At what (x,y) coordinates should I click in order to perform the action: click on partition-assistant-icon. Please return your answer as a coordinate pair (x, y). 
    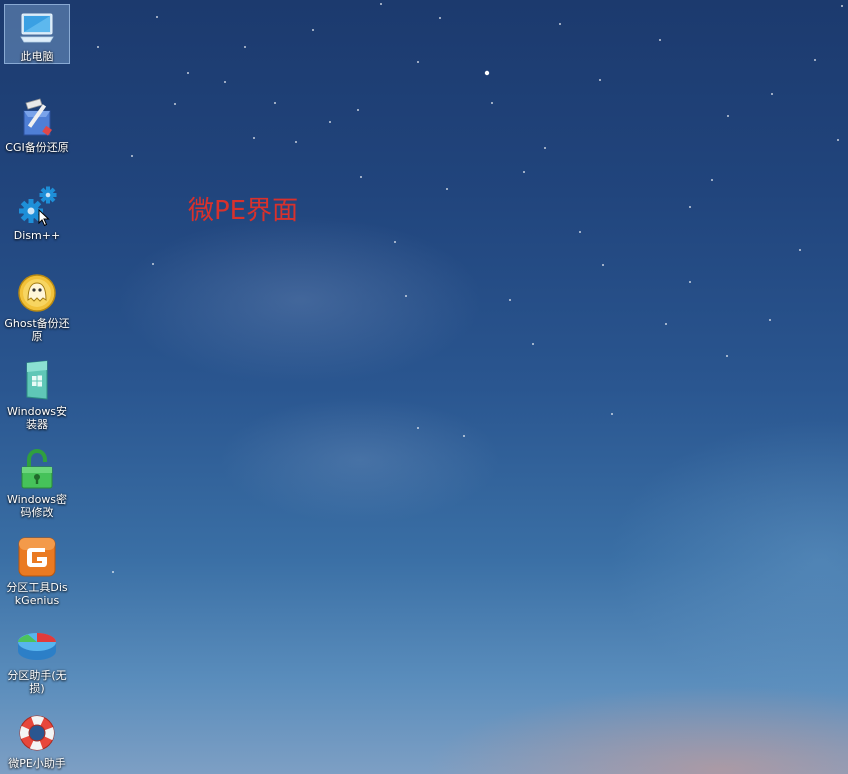
    Looking at the image, I should click on (37, 645).